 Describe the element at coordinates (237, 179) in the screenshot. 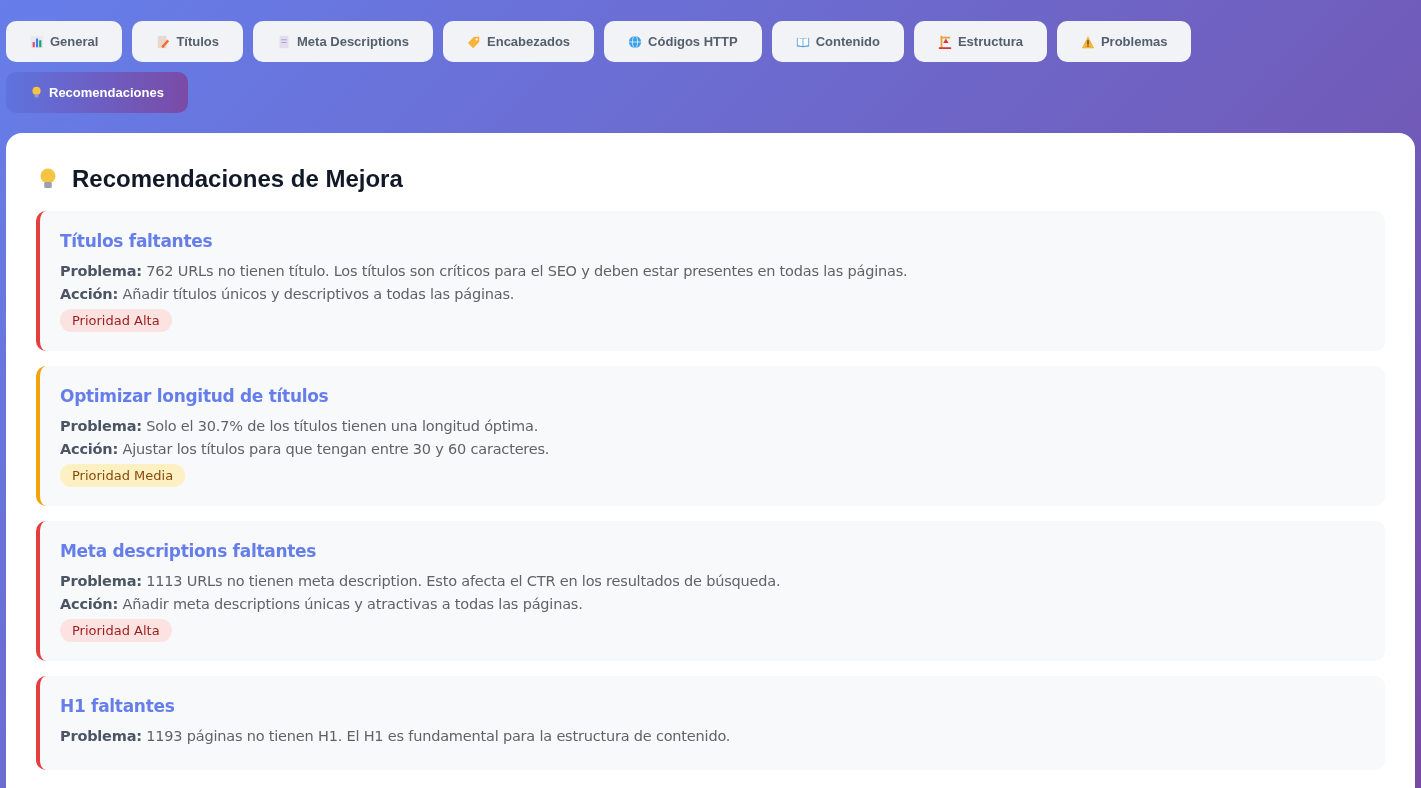

I see `panel-title: Recomendaciones de Mejora` at that location.